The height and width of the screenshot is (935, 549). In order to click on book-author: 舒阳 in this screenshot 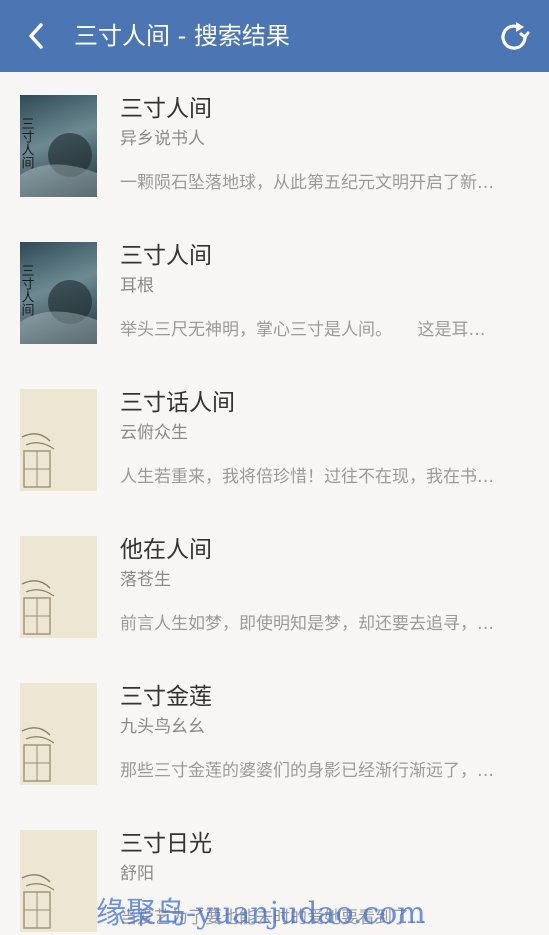, I will do `click(137, 874)`.